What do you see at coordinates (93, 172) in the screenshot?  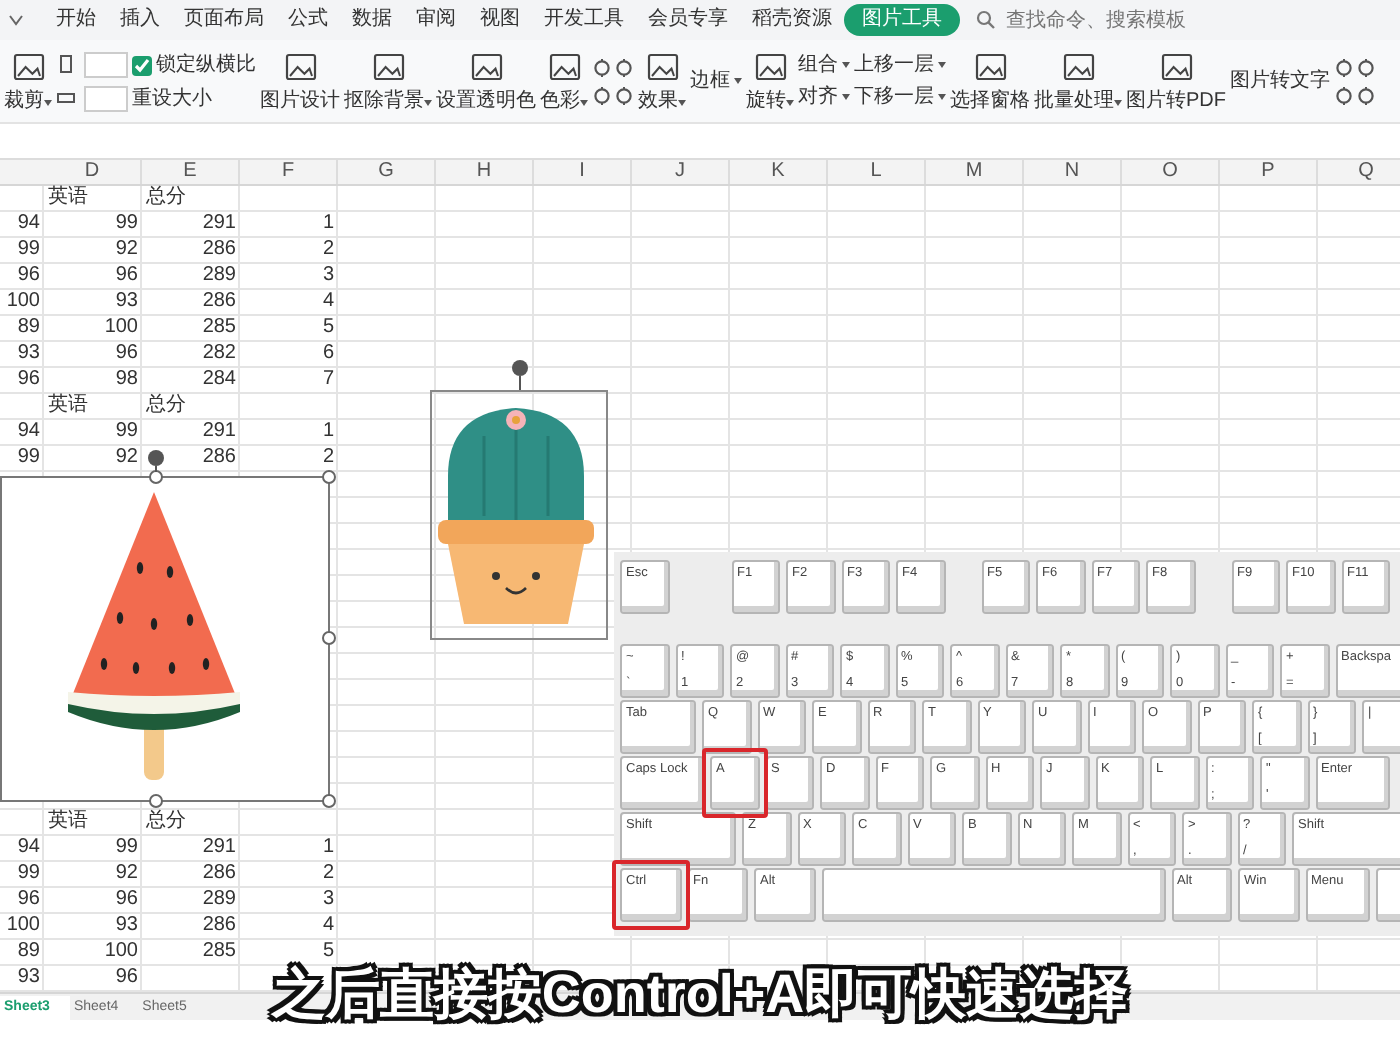 I see `column-header: D` at bounding box center [93, 172].